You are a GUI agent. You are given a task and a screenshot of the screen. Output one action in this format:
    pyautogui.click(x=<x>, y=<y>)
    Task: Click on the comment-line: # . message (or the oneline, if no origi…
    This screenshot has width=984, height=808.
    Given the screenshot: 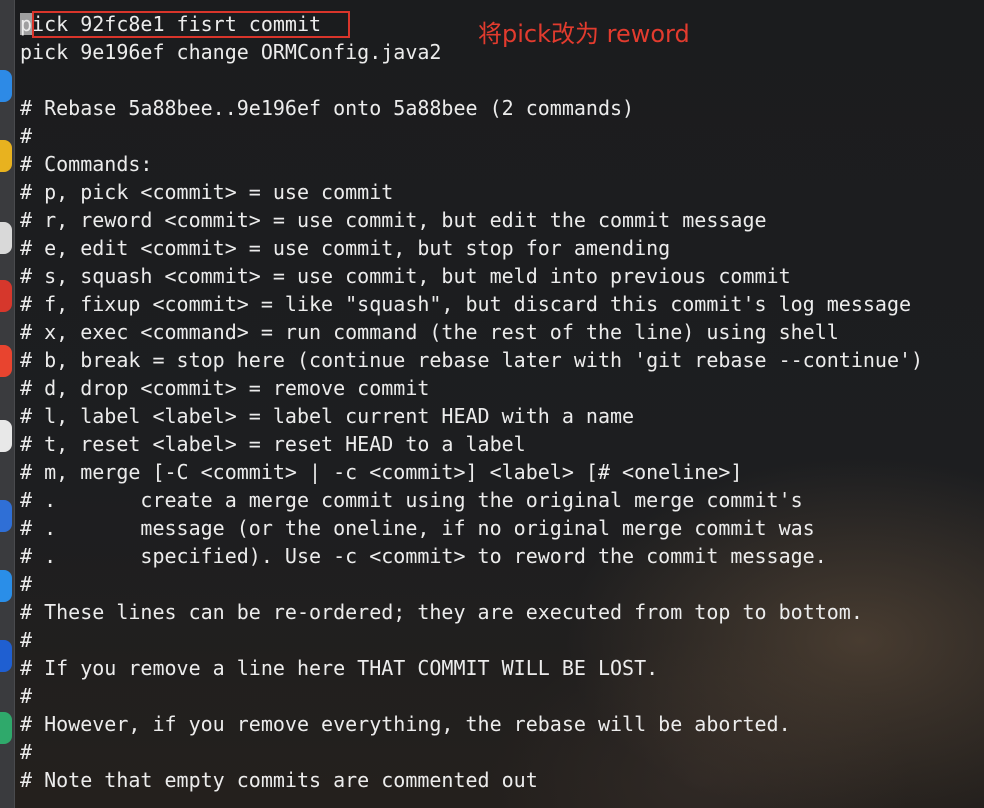 What is the action you would take?
    pyautogui.click(x=502, y=528)
    